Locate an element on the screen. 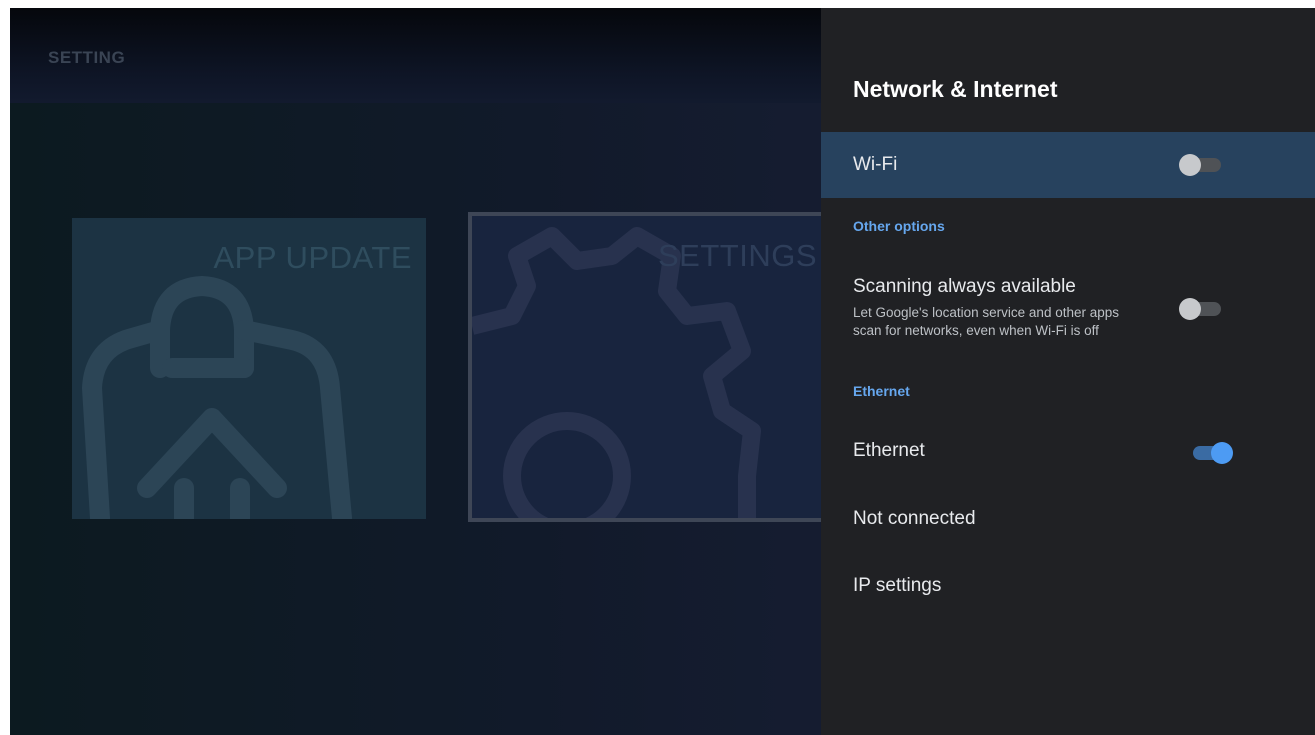 This screenshot has height=735, width=1315. other-options-header: Other options is located at coordinates (899, 226).